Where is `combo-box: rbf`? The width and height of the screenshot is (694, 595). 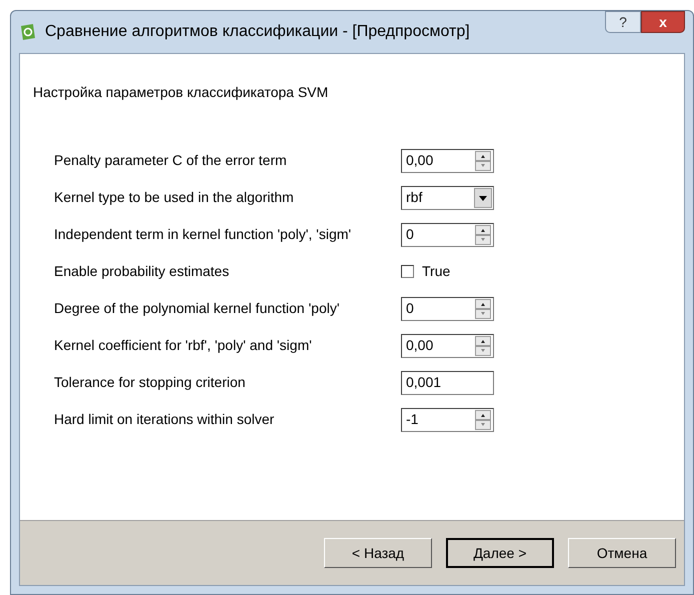
combo-box: rbf is located at coordinates (447, 198).